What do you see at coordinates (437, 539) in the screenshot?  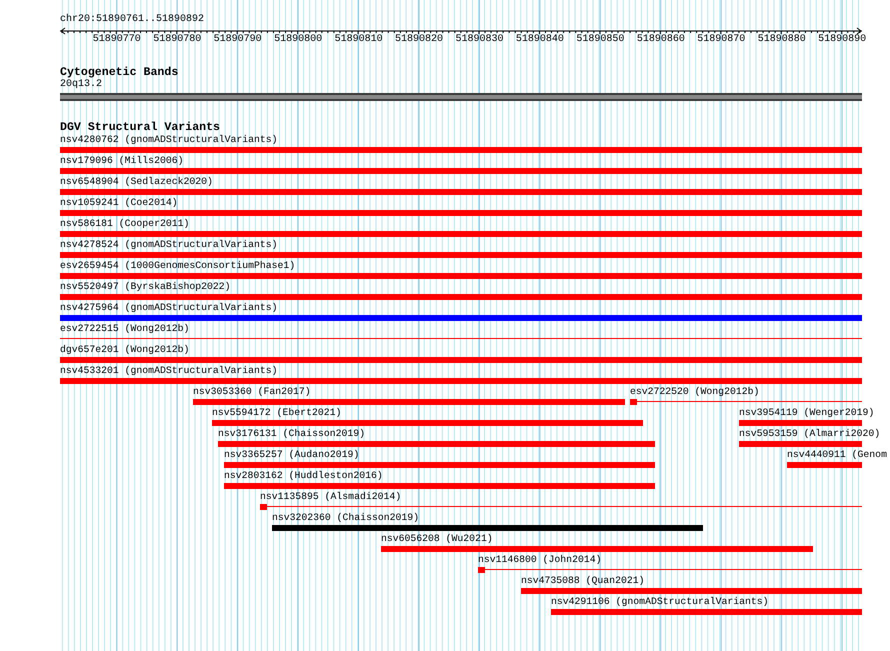 I see `variant-label: nsv6056208 (Wu2021)` at bounding box center [437, 539].